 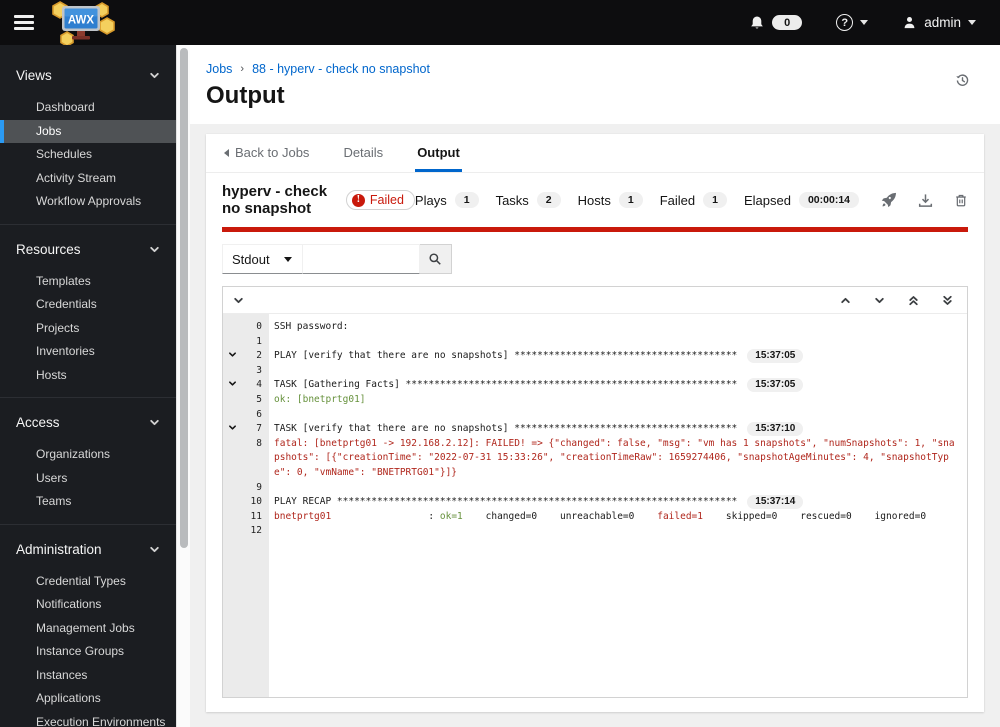 What do you see at coordinates (961, 200) in the screenshot?
I see `delete-job-button` at bounding box center [961, 200].